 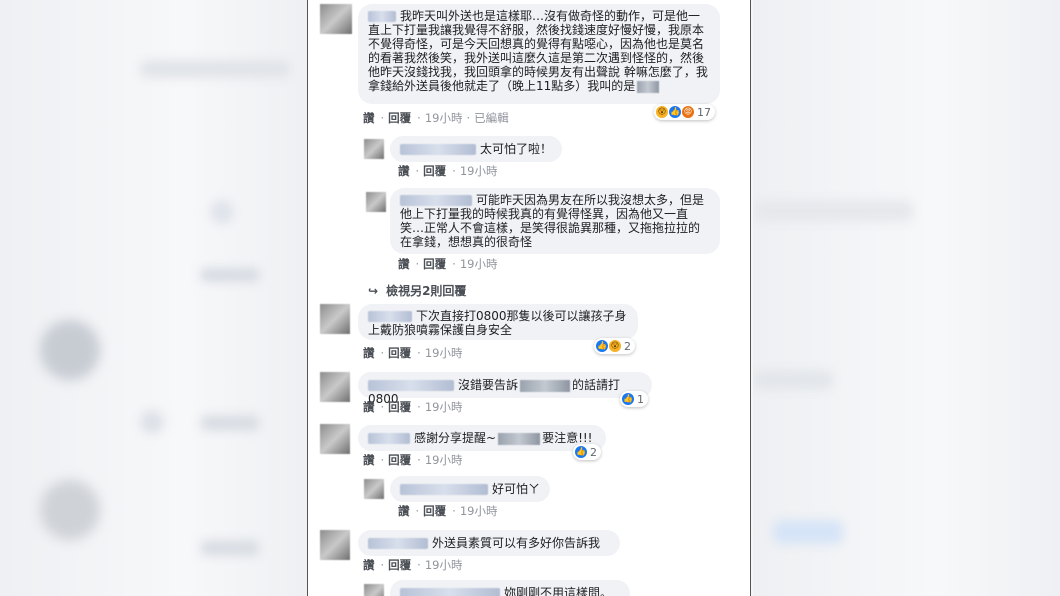 What do you see at coordinates (567, 438) in the screenshot?
I see `comment-text: 要注意!!!` at bounding box center [567, 438].